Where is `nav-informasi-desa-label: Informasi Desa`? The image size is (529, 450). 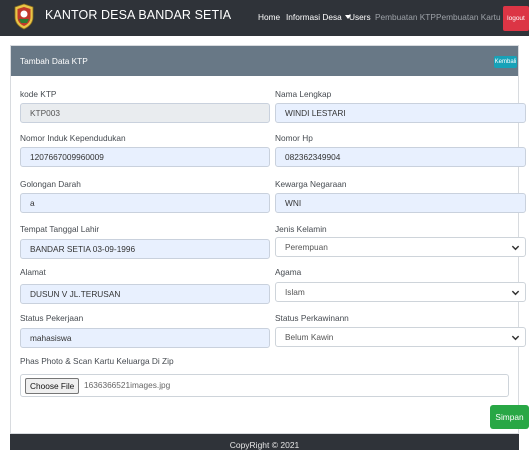 nav-informasi-desa-label: Informasi Desa is located at coordinates (314, 17).